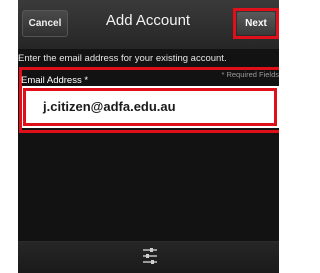 The height and width of the screenshot is (273, 320). What do you see at coordinates (45, 23) in the screenshot?
I see `cancel-button: Cancel` at bounding box center [45, 23].